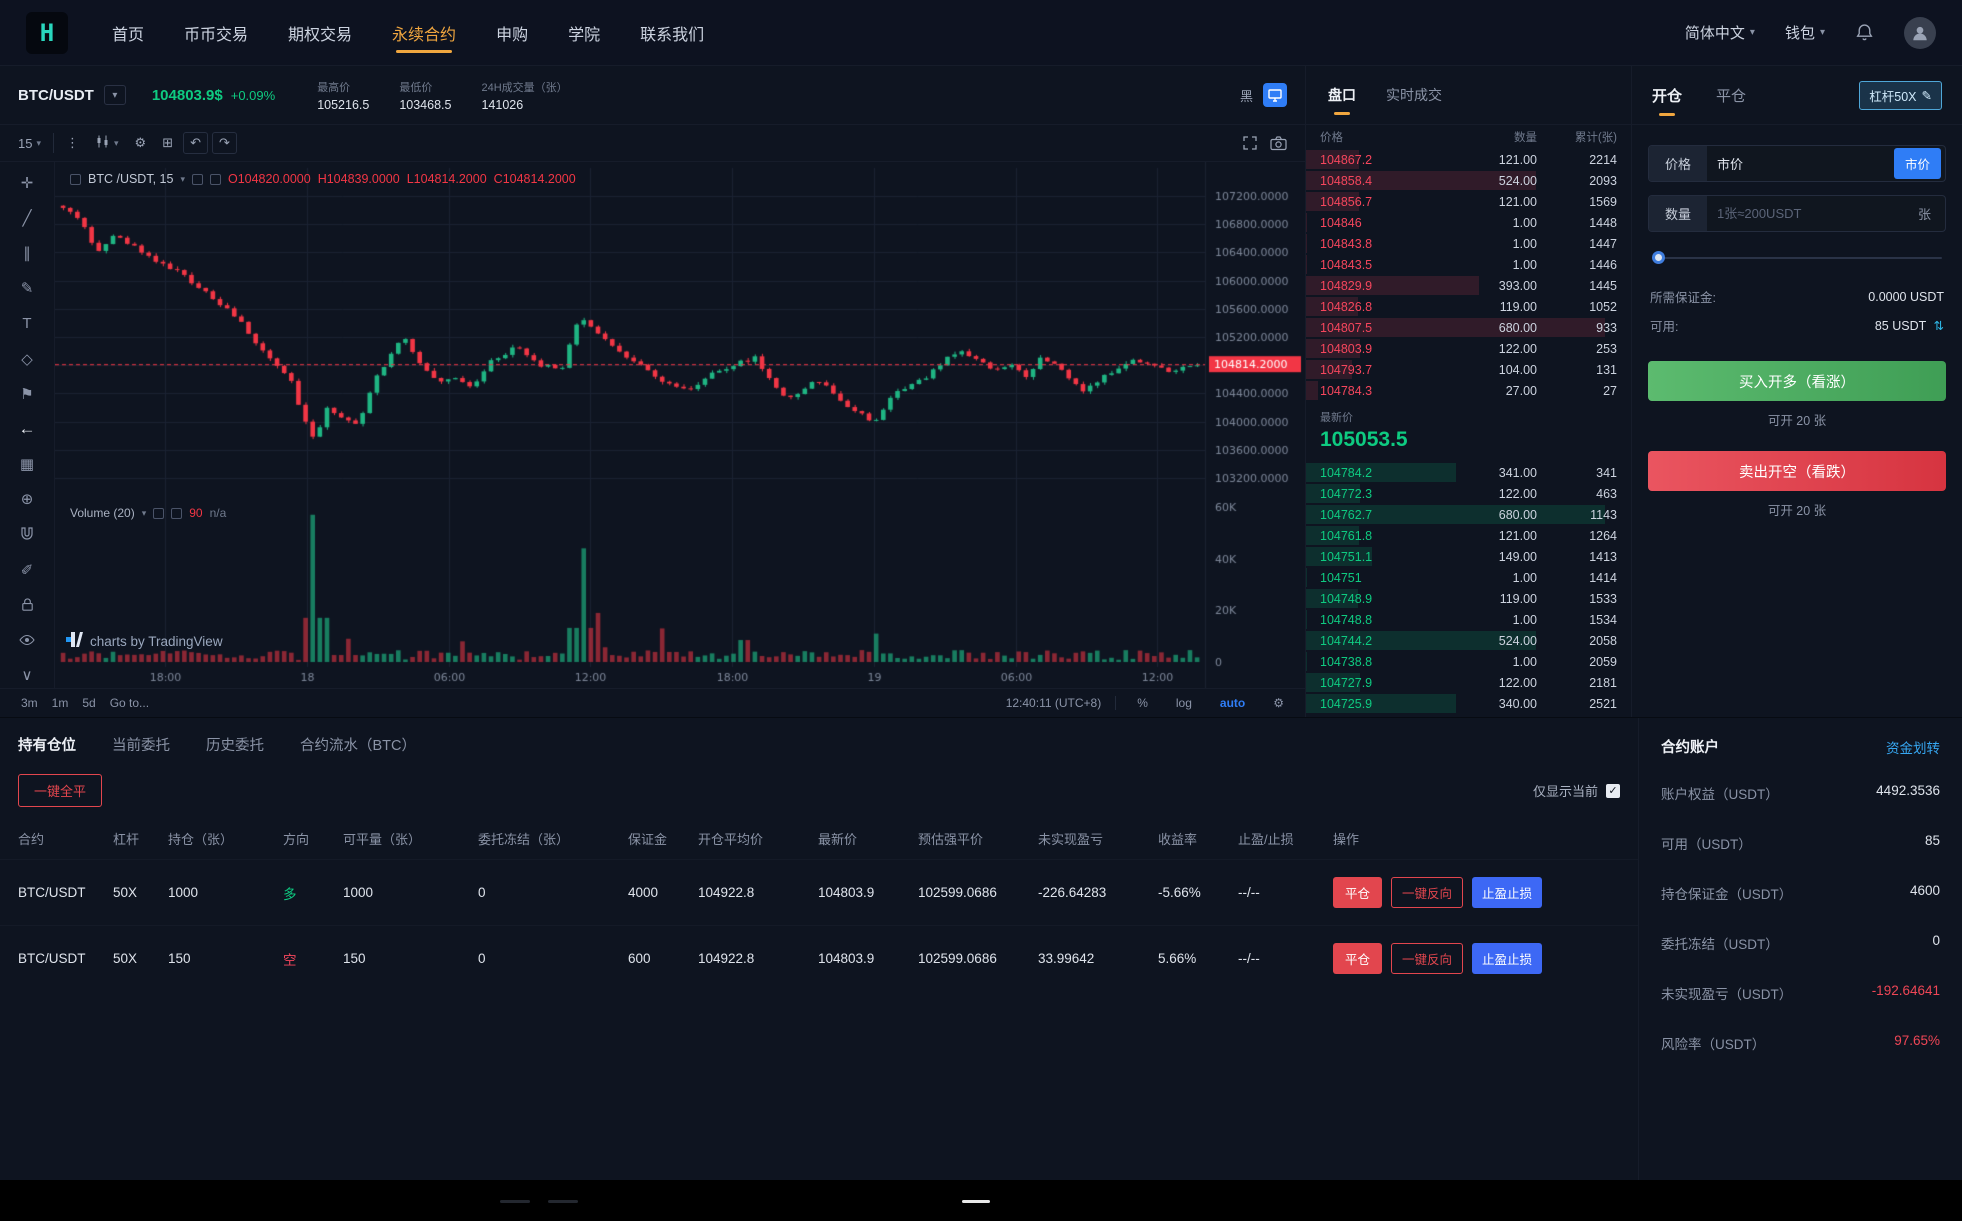 The height and width of the screenshot is (1221, 1962). I want to click on orderbook-ask-row: 104858.4 524.00 2093, so click(1468, 180).